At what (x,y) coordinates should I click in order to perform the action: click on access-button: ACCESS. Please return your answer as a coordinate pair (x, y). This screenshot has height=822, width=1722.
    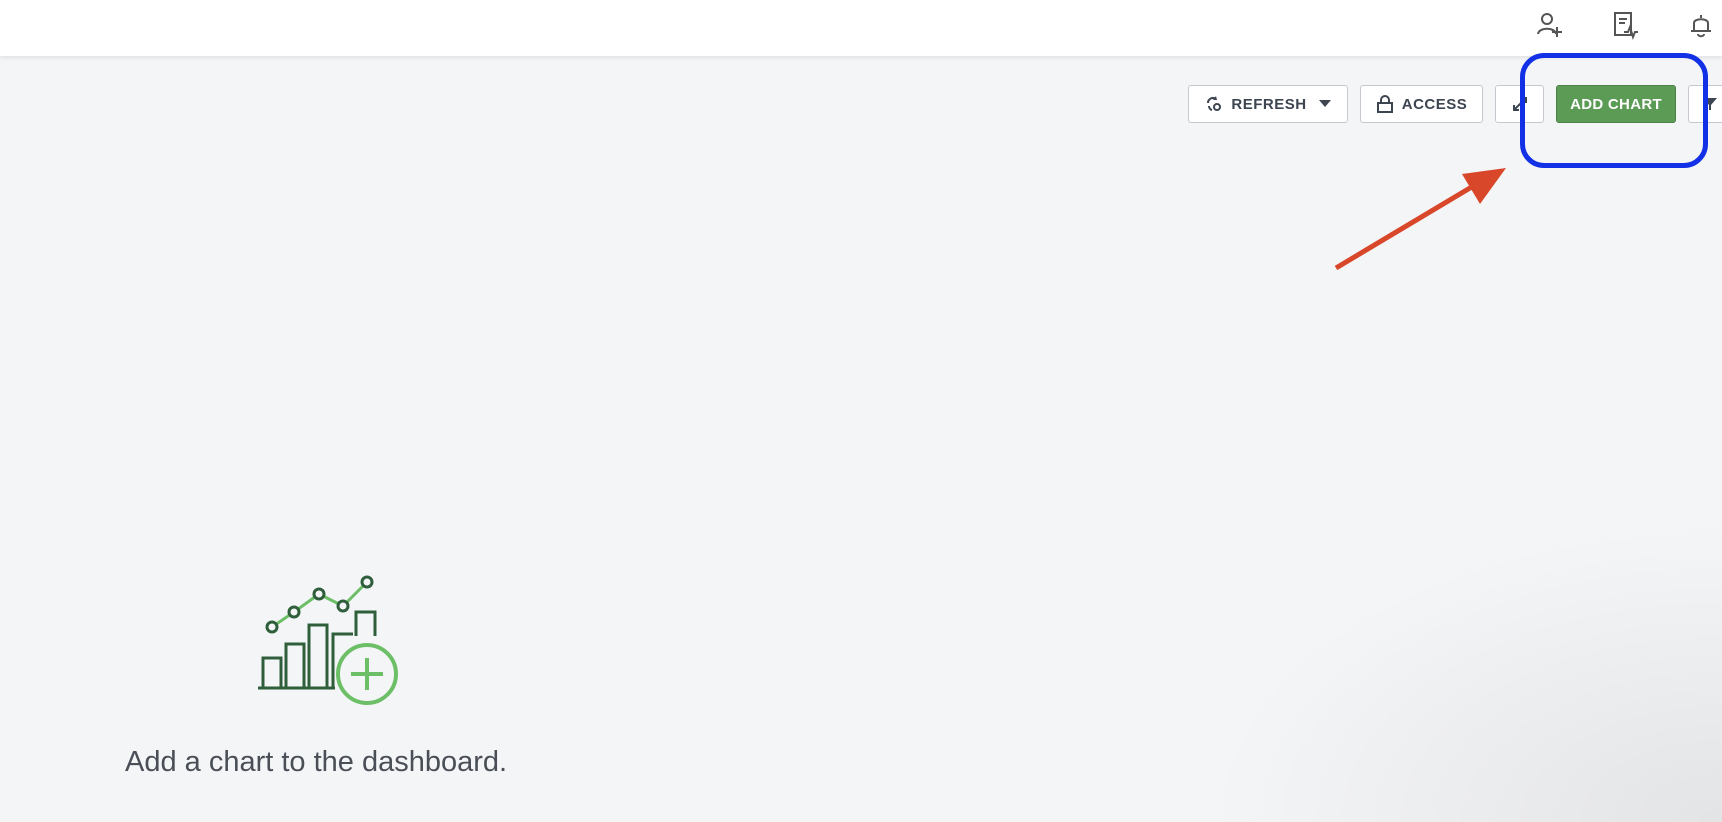
    Looking at the image, I should click on (1421, 104).